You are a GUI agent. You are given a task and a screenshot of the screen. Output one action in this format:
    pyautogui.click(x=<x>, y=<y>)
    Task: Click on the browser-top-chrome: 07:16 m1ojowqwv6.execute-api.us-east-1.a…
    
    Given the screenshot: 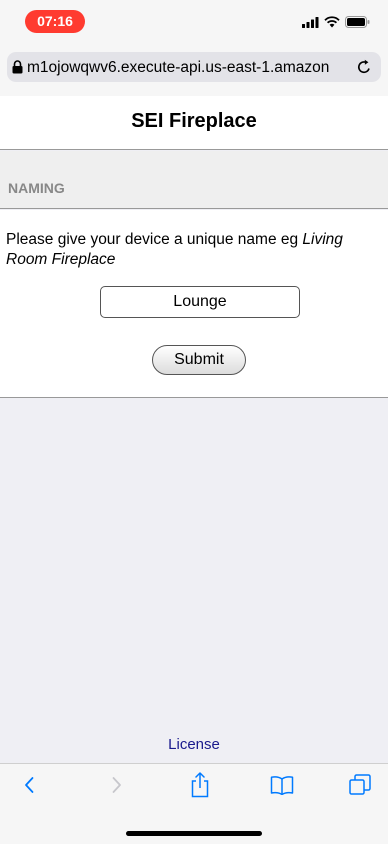 What is the action you would take?
    pyautogui.click(x=194, y=48)
    